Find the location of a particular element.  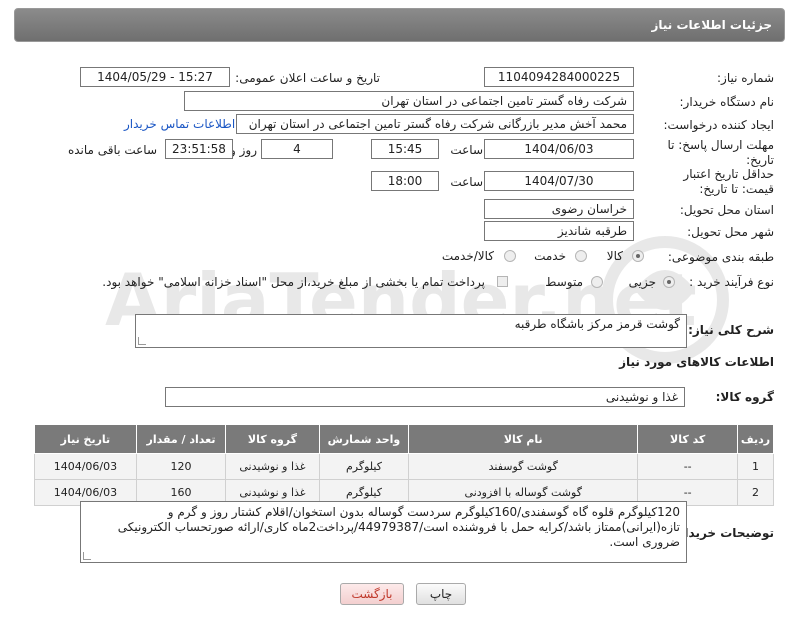

page-title: جزئیات اطلاعات نیاز is located at coordinates (711, 25).